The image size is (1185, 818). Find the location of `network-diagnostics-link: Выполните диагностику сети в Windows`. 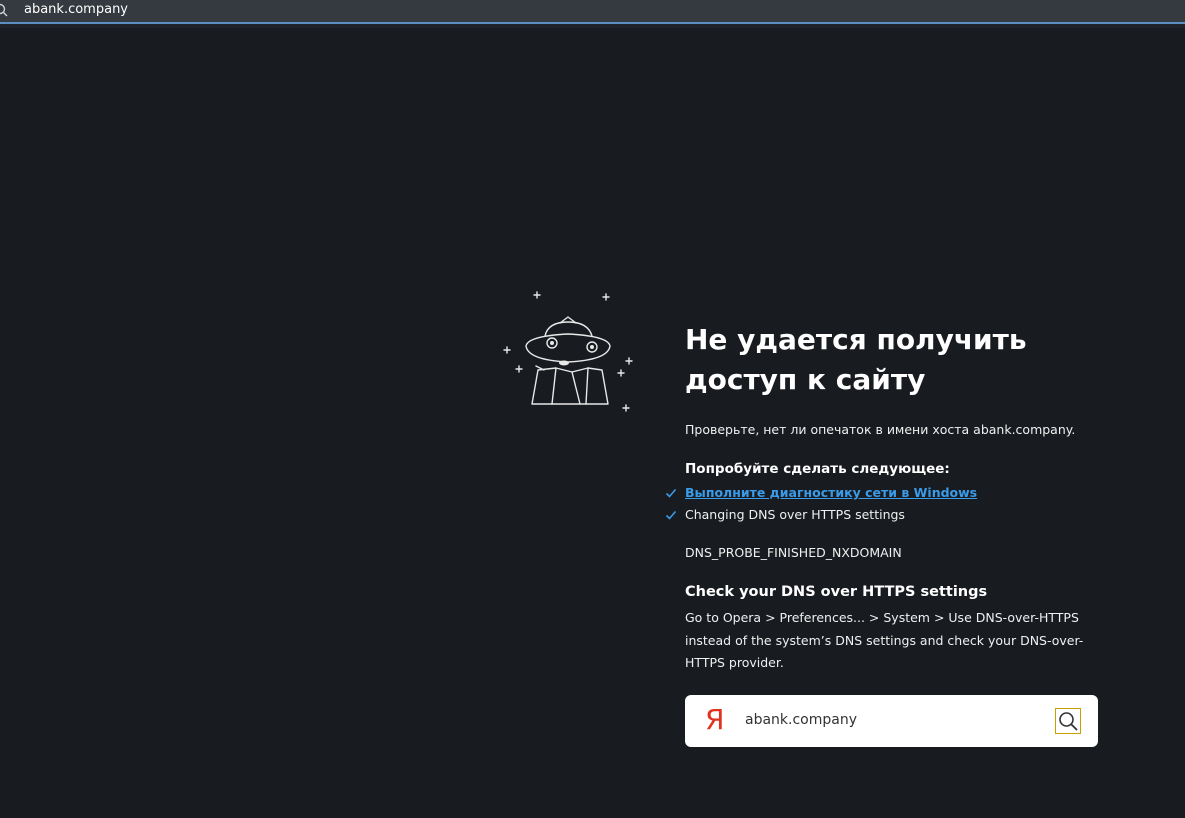

network-diagnostics-link: Выполните диагностику сети в Windows is located at coordinates (831, 492).